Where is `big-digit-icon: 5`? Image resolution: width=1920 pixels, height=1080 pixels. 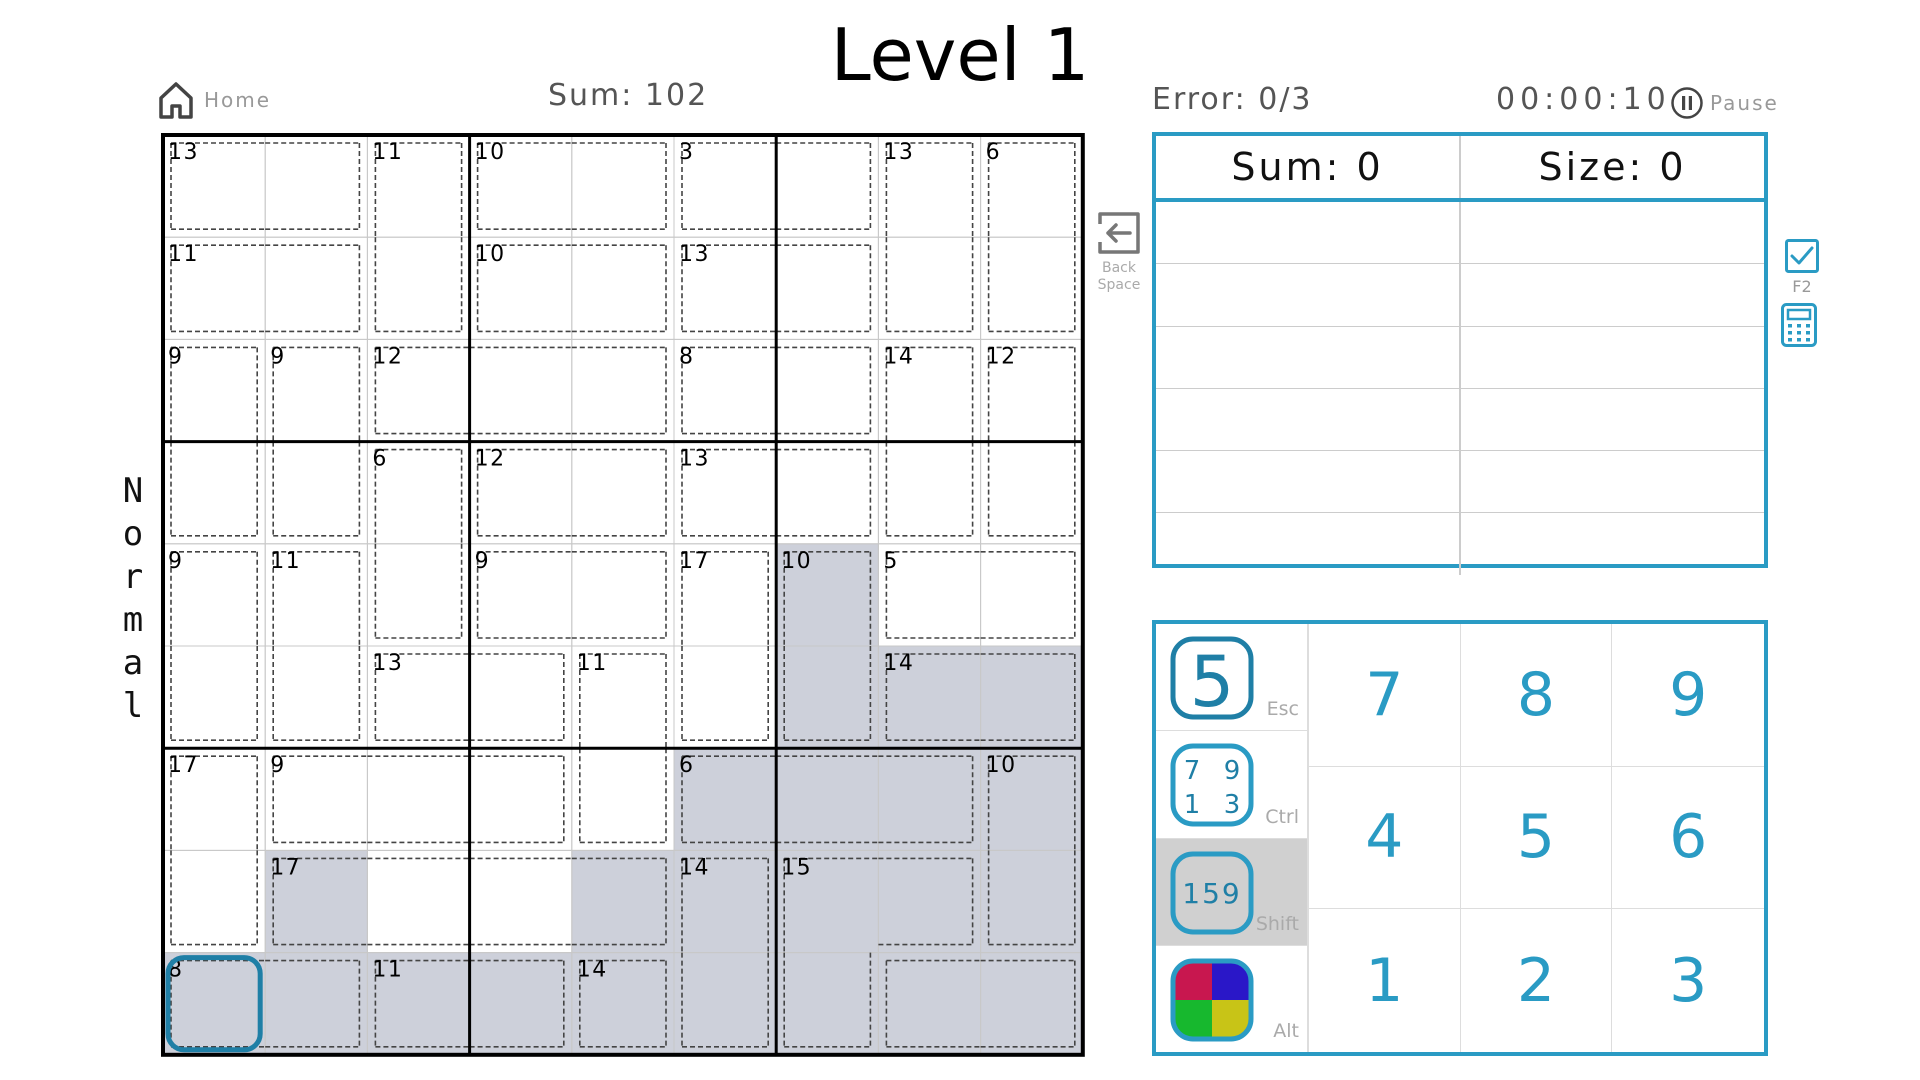
big-digit-icon: 5 is located at coordinates (1212, 678).